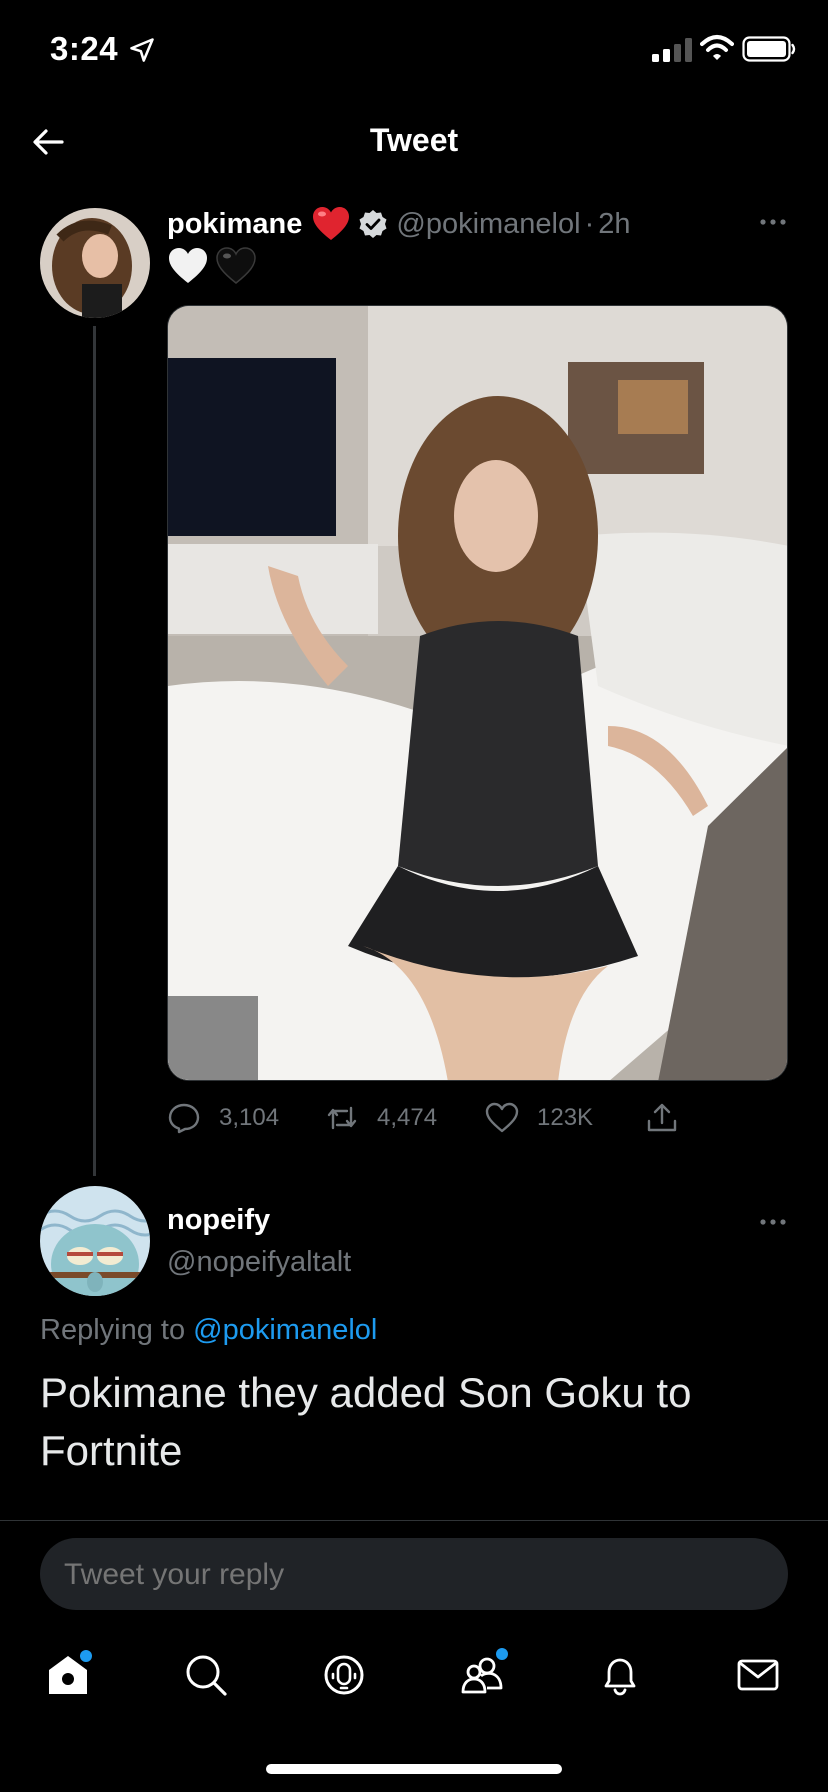 The image size is (828, 1792). What do you see at coordinates (404, 1575) in the screenshot?
I see `reply-input` at bounding box center [404, 1575].